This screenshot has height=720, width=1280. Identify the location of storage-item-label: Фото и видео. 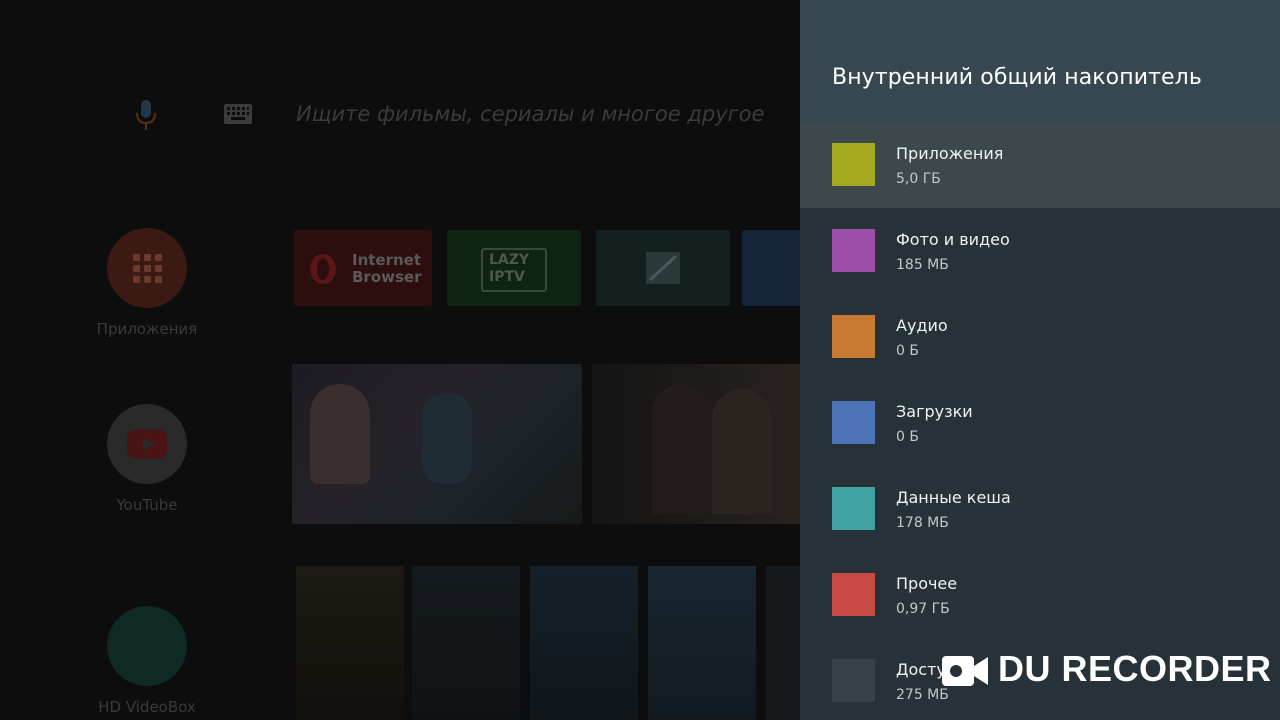
(953, 239).